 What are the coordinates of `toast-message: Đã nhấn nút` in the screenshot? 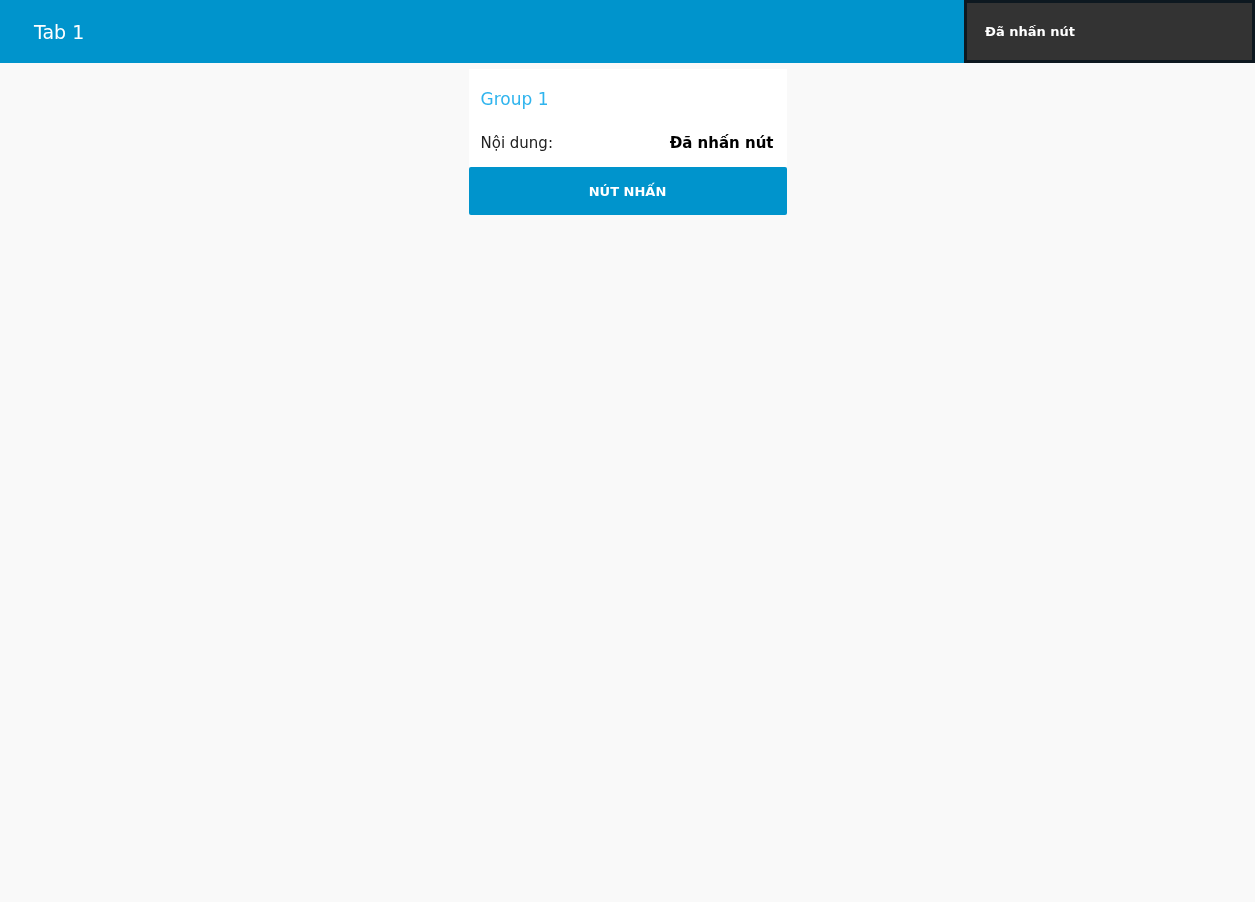 It's located at (1029, 31).